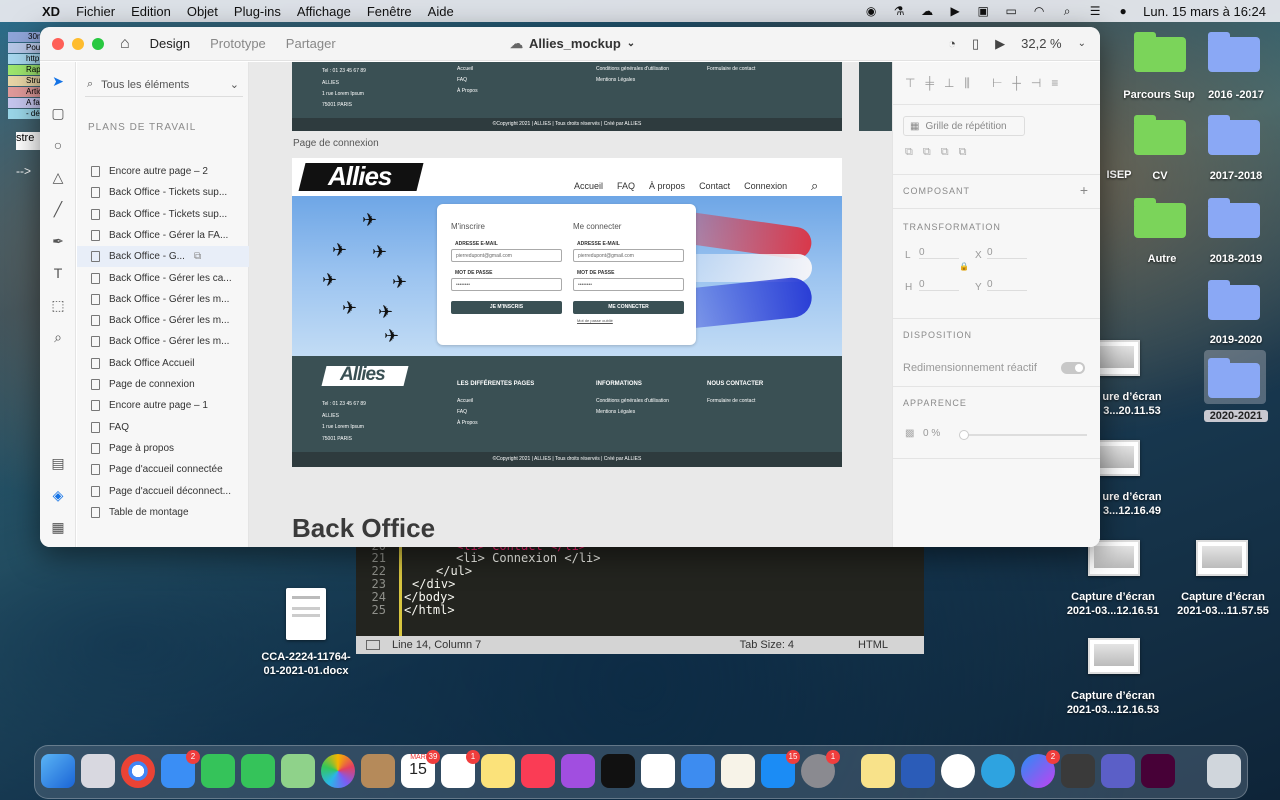  I want to click on search-input: Tous les éléments, so click(161, 85).